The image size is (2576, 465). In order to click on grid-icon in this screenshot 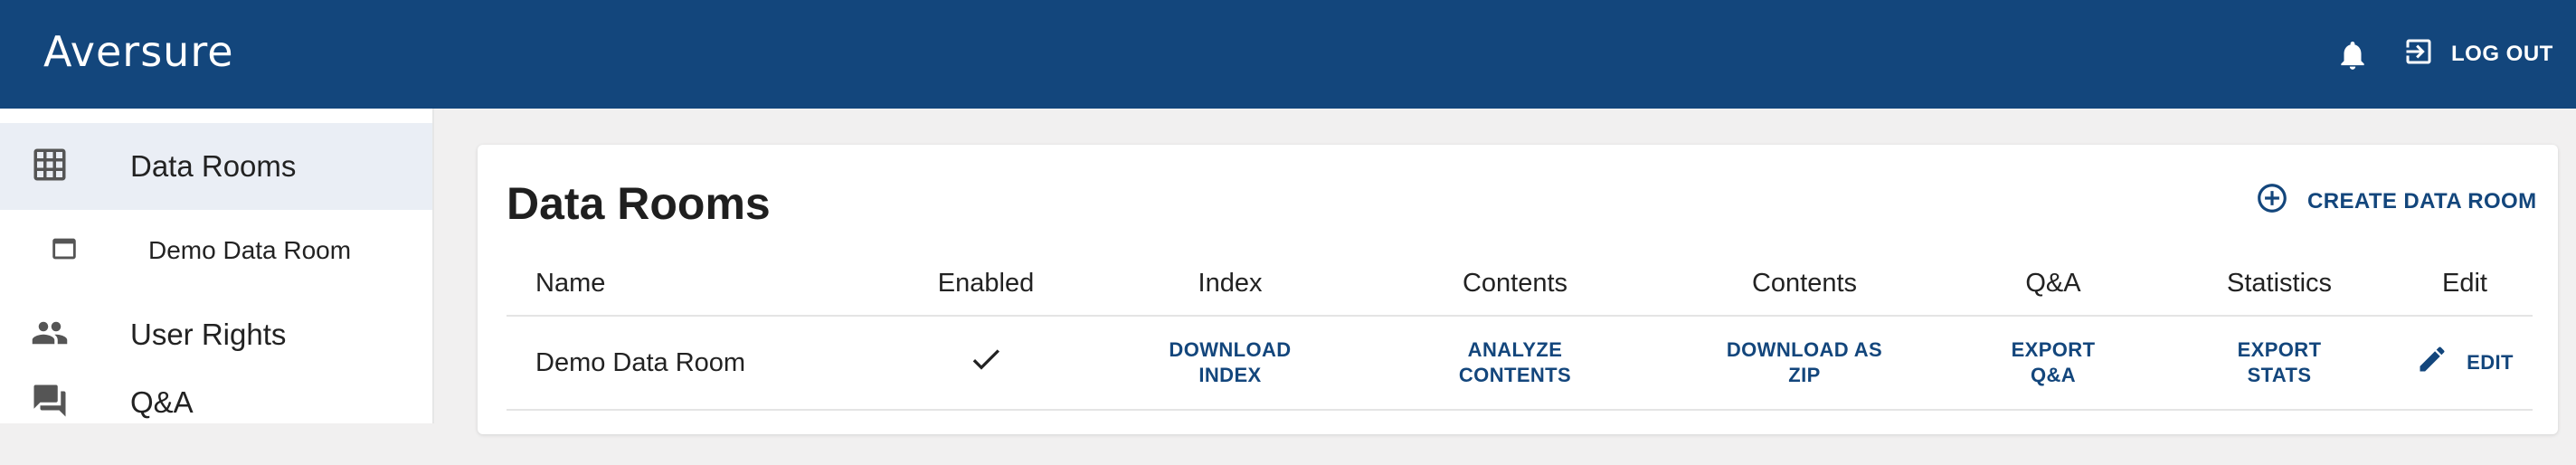, I will do `click(50, 167)`.